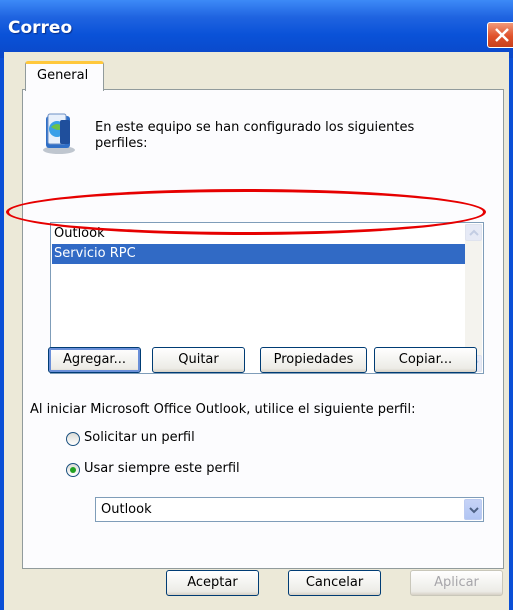 The height and width of the screenshot is (610, 513). Describe the element at coordinates (456, 583) in the screenshot. I see `apply-button: Aplicar` at that location.